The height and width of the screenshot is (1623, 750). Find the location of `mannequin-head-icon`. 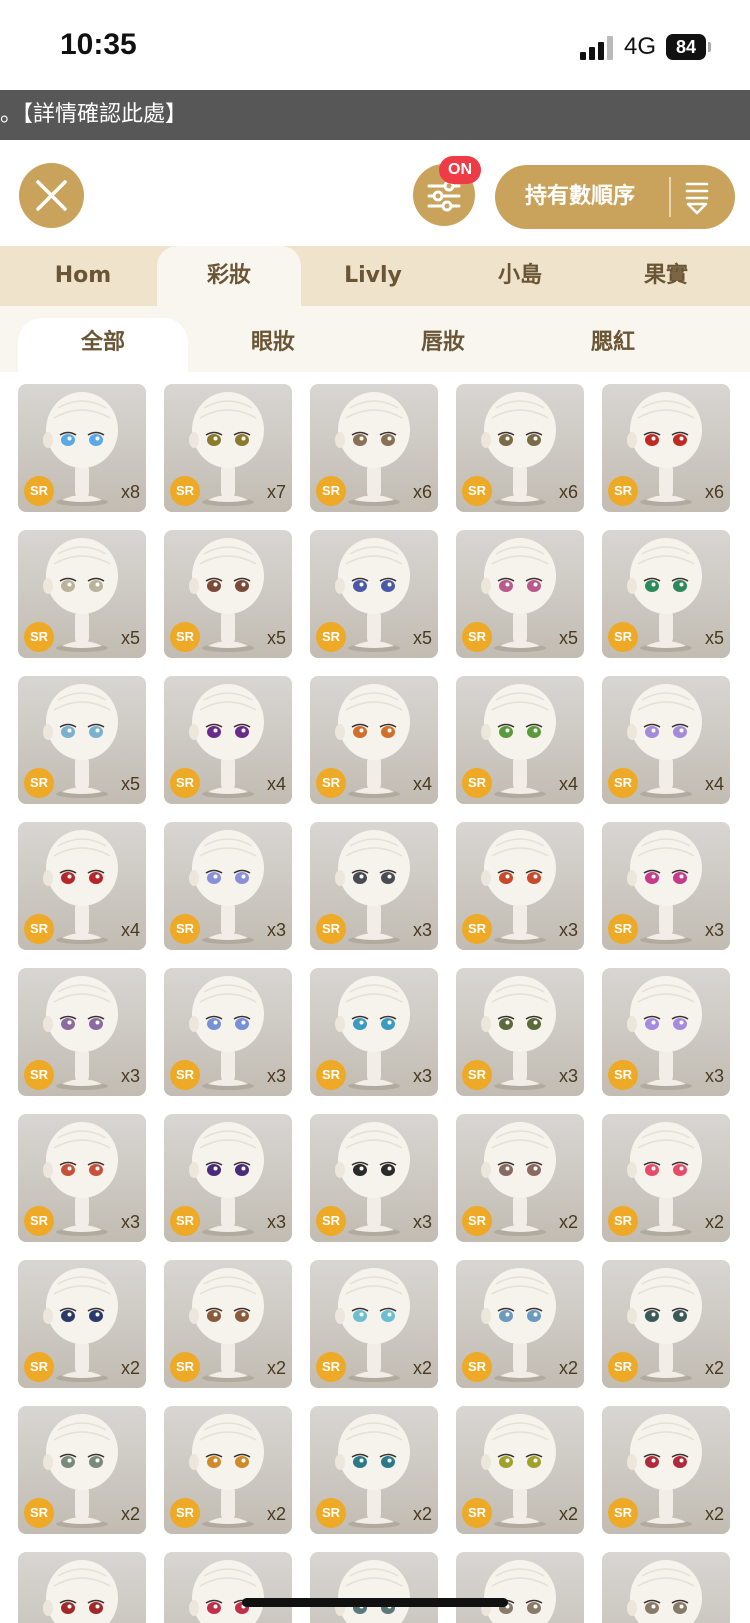

mannequin-head-icon is located at coordinates (518, 1591).